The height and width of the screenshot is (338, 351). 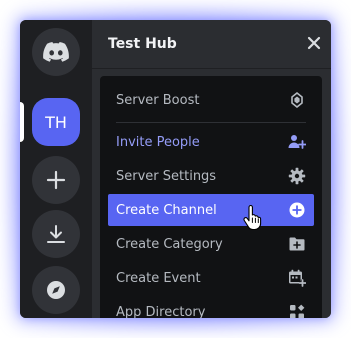 I want to click on plus-icon, so click(x=56, y=180).